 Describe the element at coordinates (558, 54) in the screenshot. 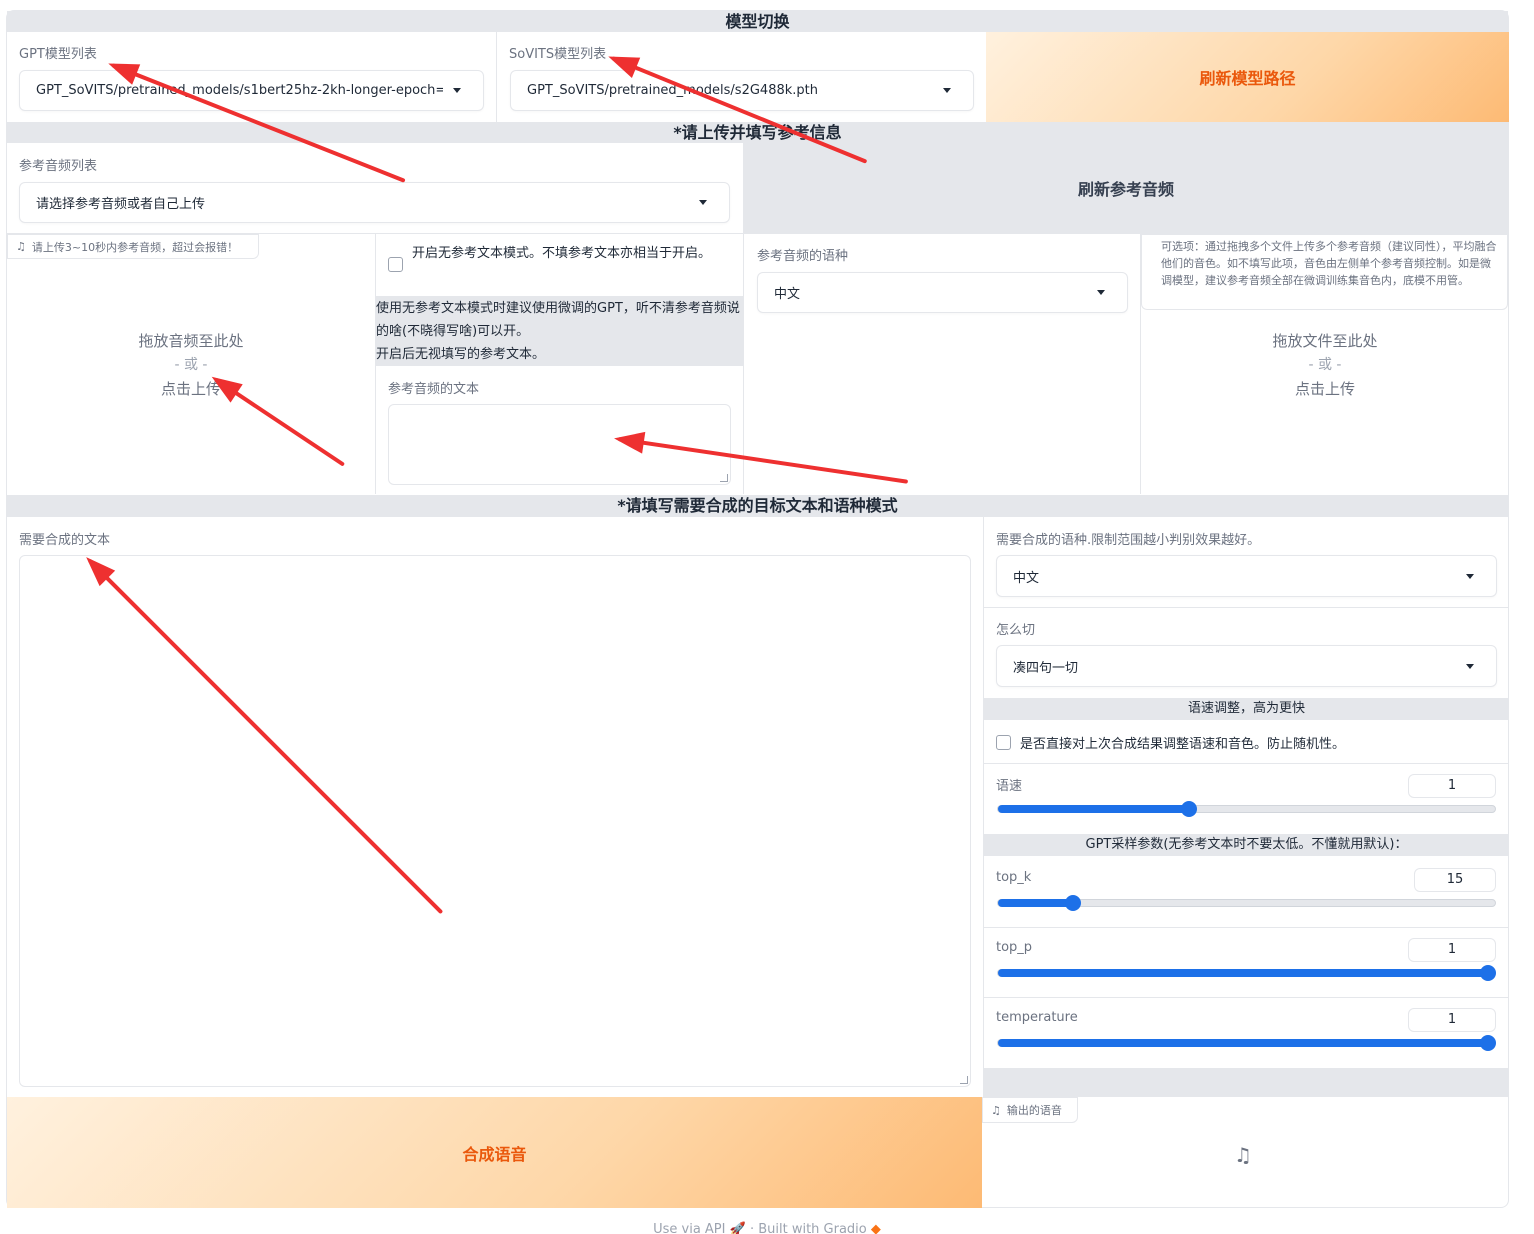

I see `sovits-model-label: SoVITS模型列表` at that location.